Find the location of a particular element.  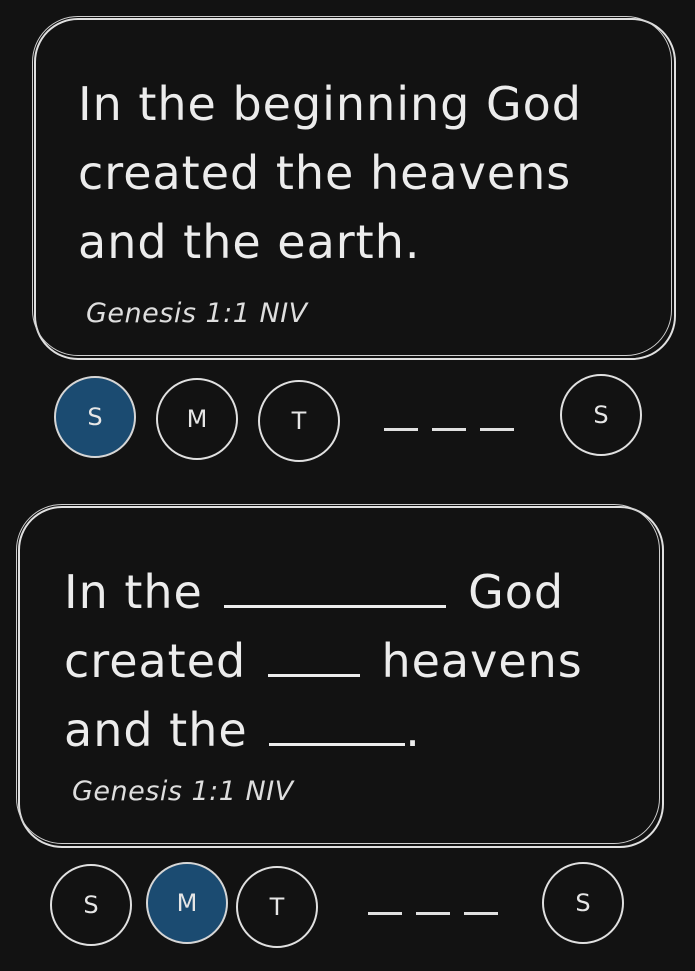

verse-line: created heavens is located at coordinates (323, 661).